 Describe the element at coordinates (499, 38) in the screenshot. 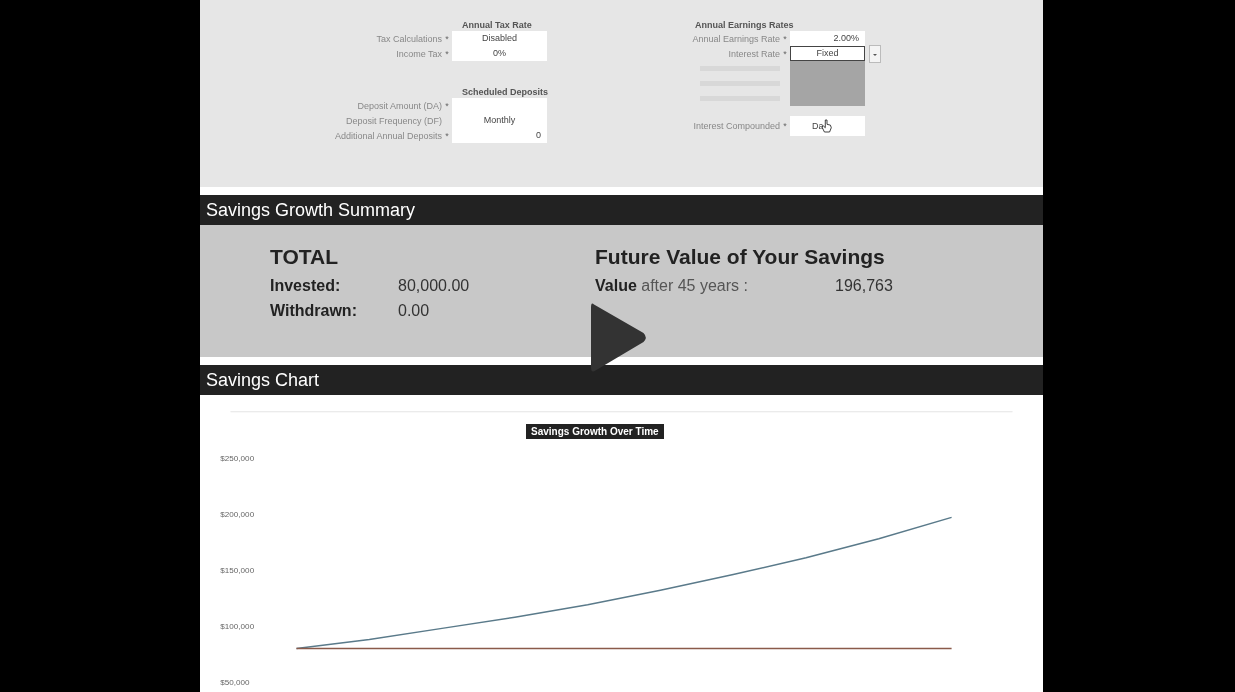

I see `input-field: Disabled` at that location.